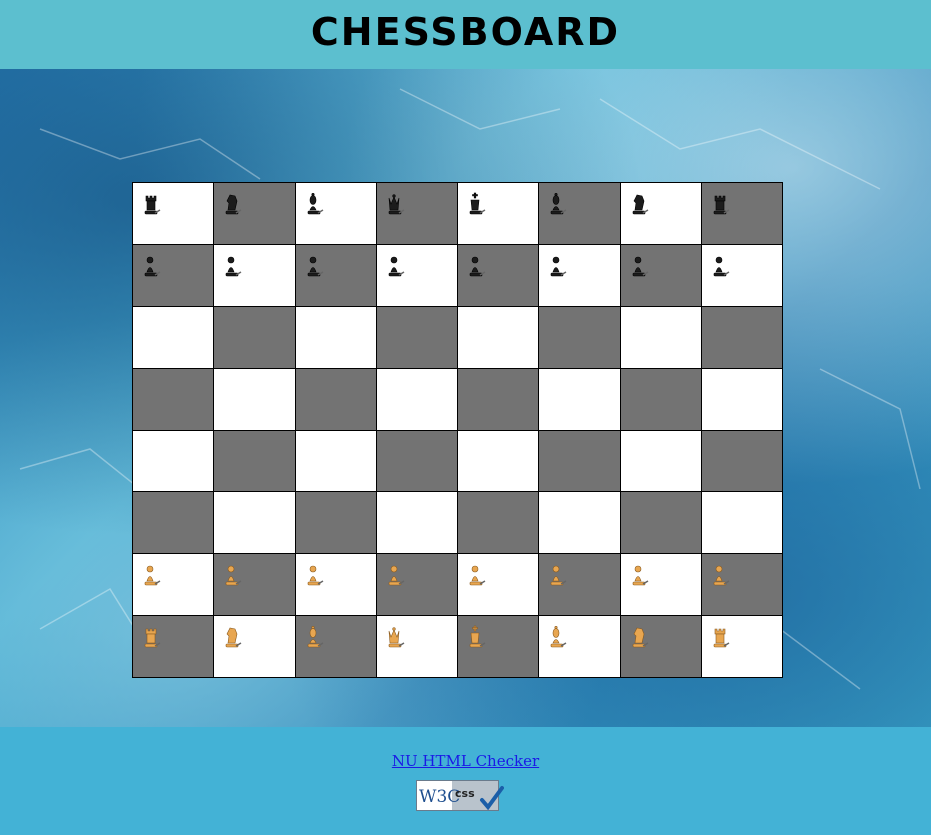 The image size is (931, 835). What do you see at coordinates (396, 637) in the screenshot?
I see `white-queen-icon` at bounding box center [396, 637].